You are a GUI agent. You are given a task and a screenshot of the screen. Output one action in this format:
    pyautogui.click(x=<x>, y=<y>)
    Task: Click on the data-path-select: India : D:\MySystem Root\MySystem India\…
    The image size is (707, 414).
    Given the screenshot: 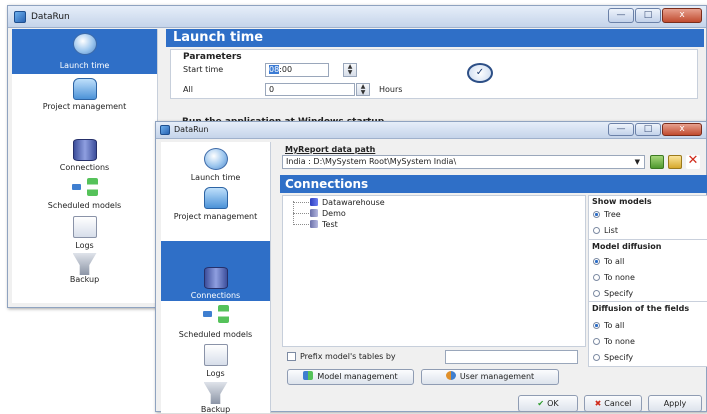 What is the action you would take?
    pyautogui.click(x=463, y=162)
    